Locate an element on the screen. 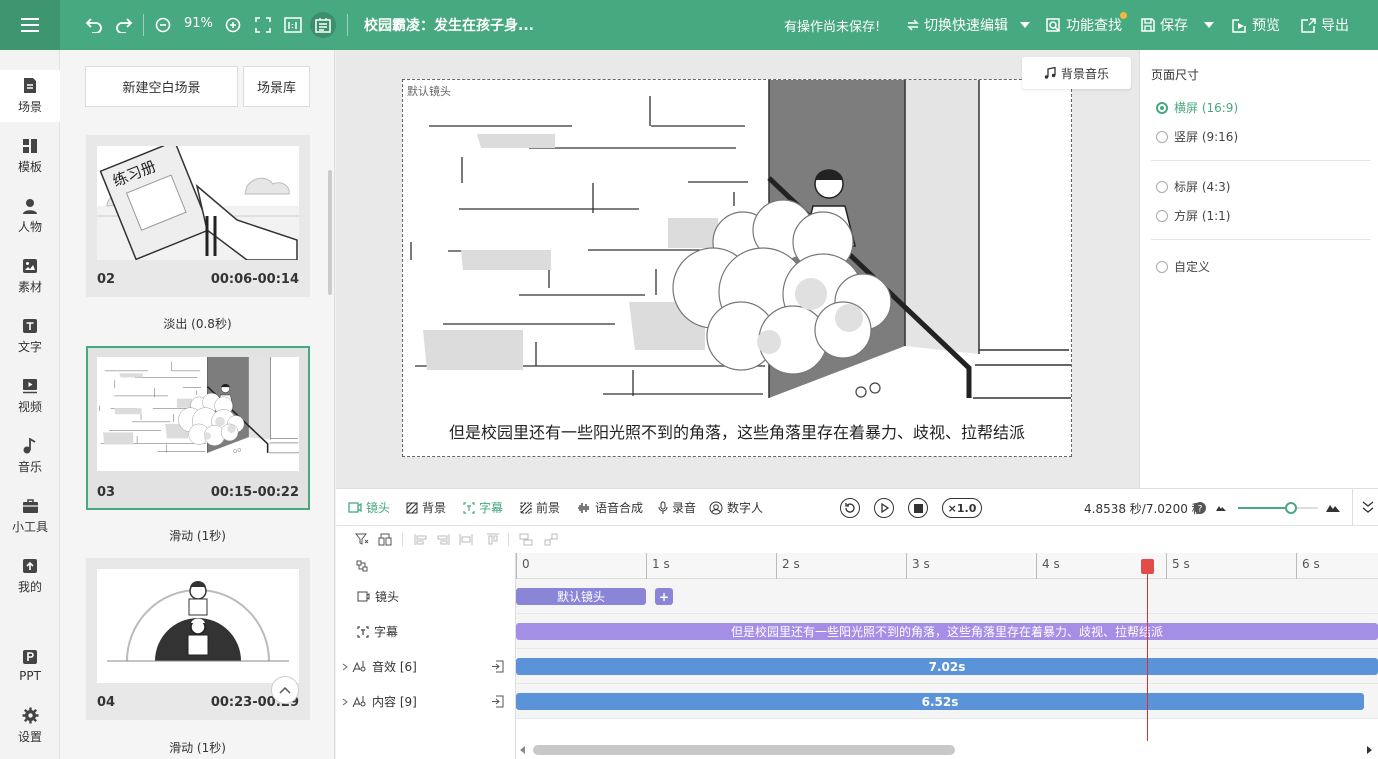 This screenshot has width=1378, height=759. playhead-line is located at coordinates (1147, 655).